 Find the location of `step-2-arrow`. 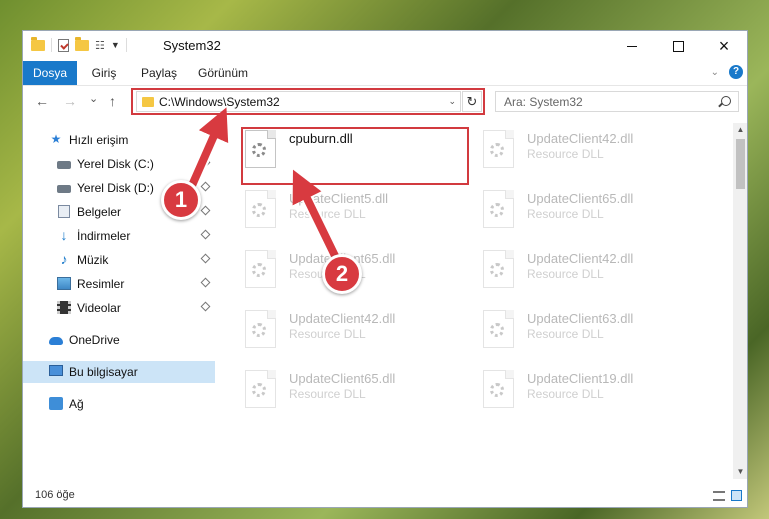

step-2-arrow is located at coordinates (317, 216).